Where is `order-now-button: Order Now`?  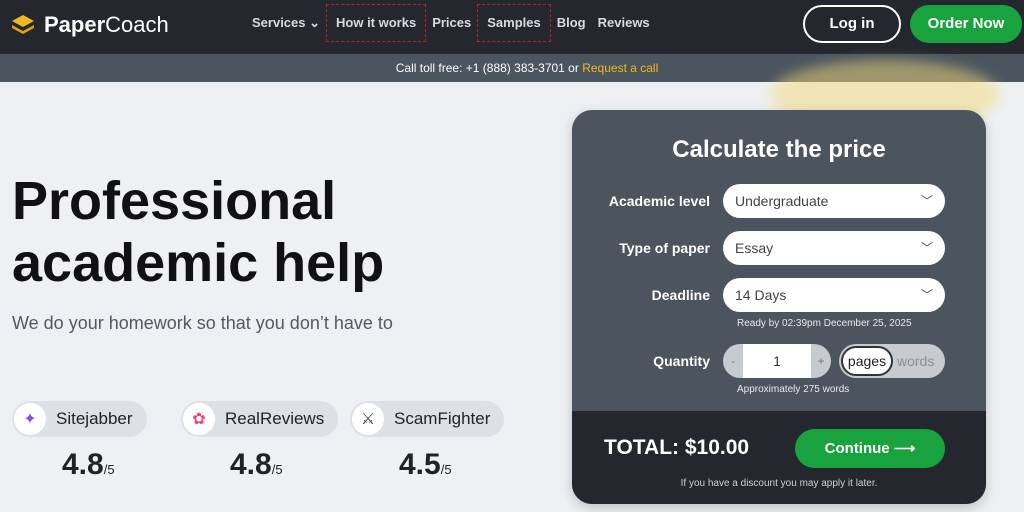 order-now-button: Order Now is located at coordinates (966, 24).